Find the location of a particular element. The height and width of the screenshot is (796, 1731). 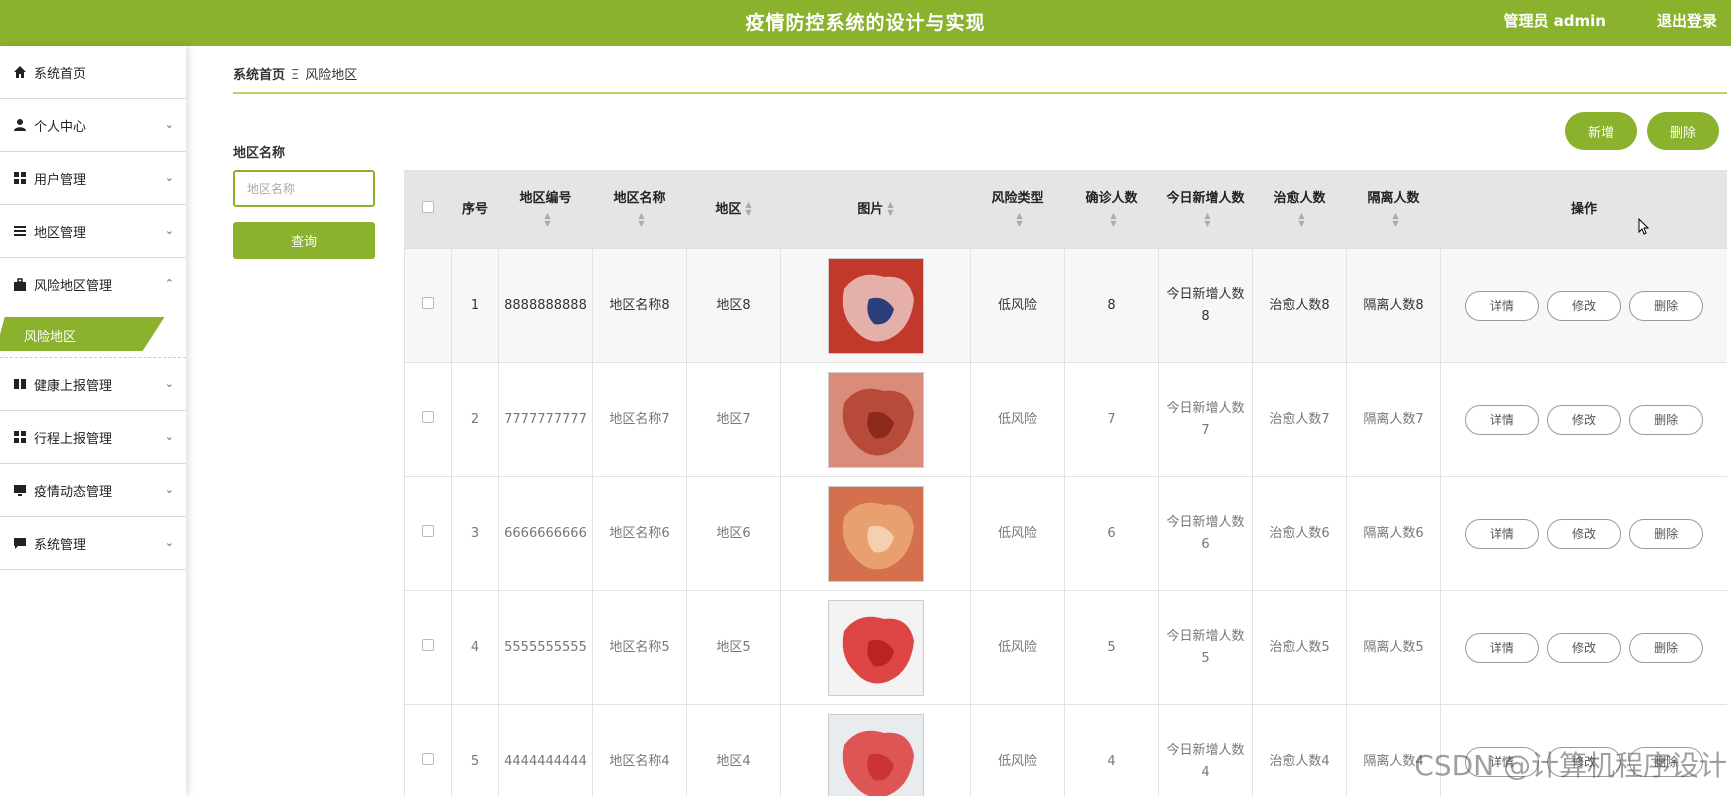

sidebar-item-users: 用户管理 ⌄ is located at coordinates (93, 178).